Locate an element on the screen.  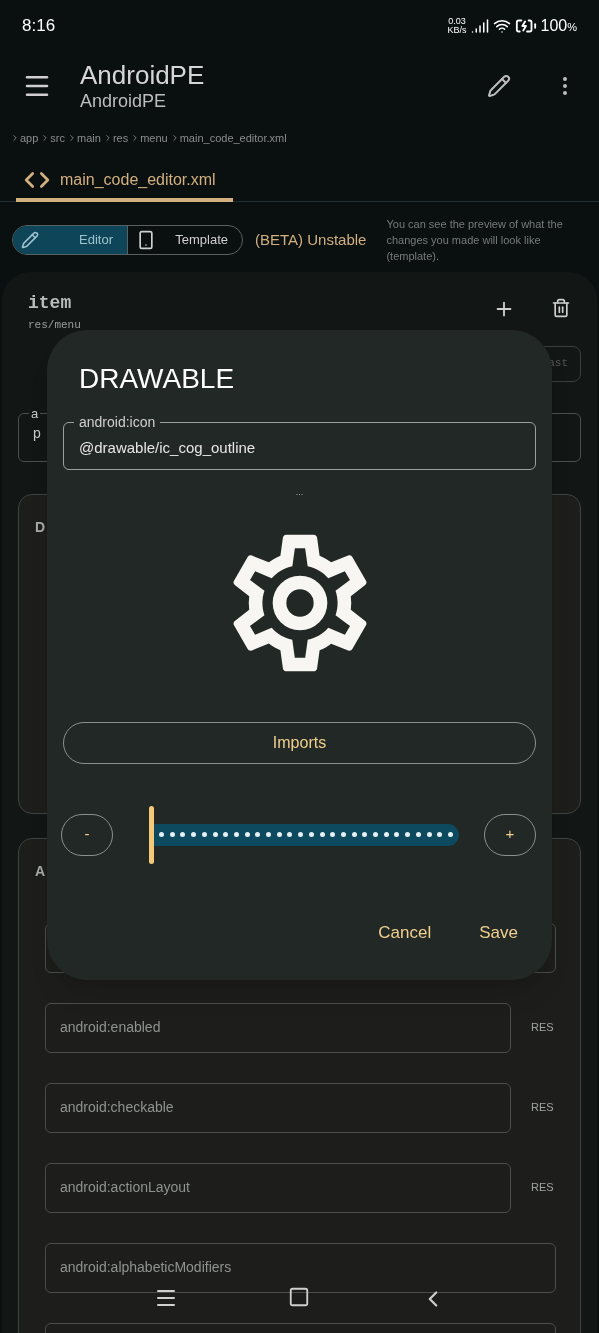
pencil-icon is located at coordinates (30, 240).